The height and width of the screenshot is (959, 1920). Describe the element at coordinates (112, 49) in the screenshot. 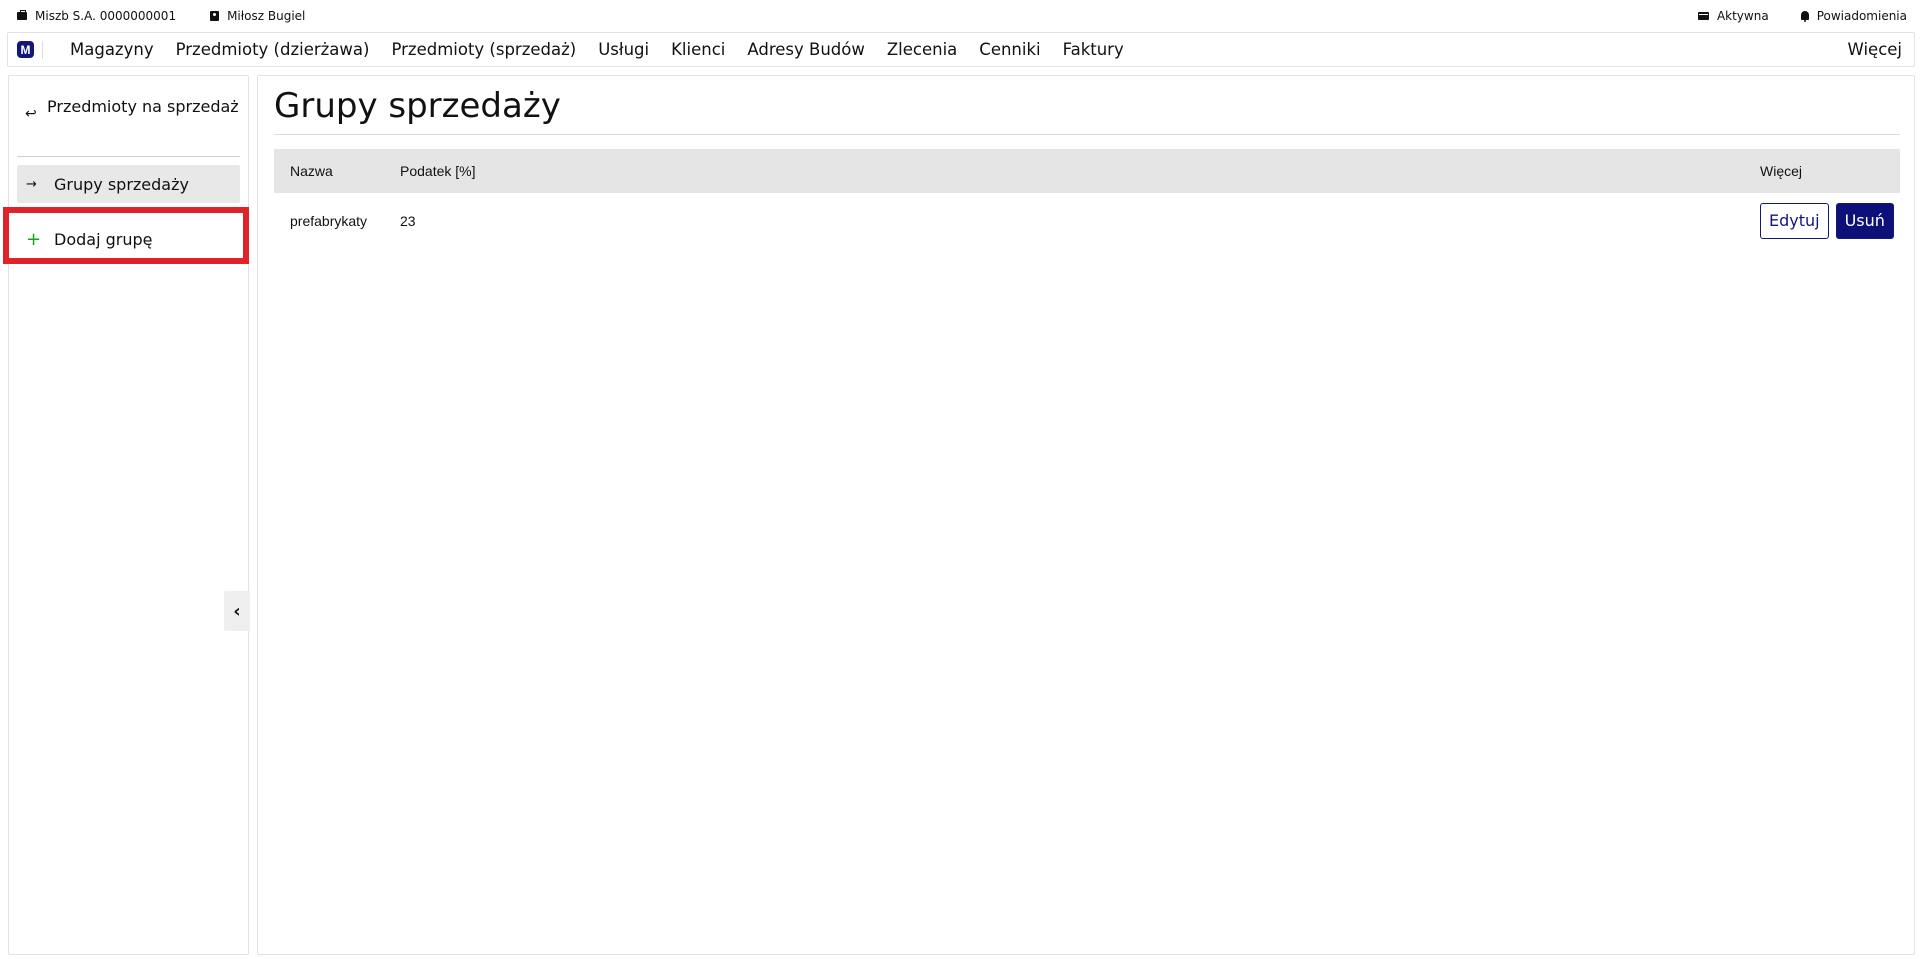

I see `nav-item-magazyny: Magazyny` at that location.